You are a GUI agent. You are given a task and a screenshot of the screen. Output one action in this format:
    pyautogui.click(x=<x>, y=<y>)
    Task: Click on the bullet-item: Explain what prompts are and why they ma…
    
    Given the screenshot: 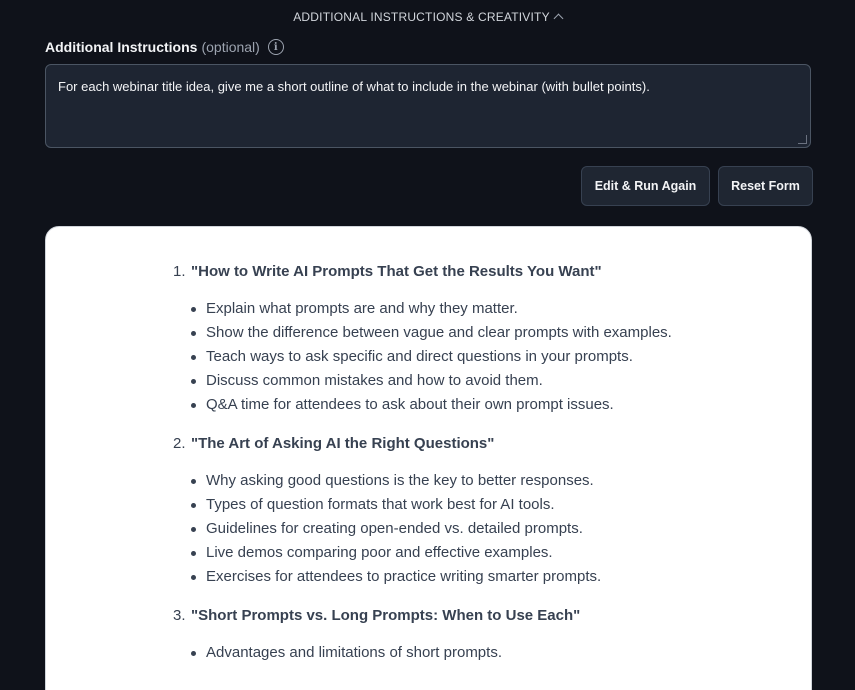 What is the action you would take?
    pyautogui.click(x=432, y=309)
    